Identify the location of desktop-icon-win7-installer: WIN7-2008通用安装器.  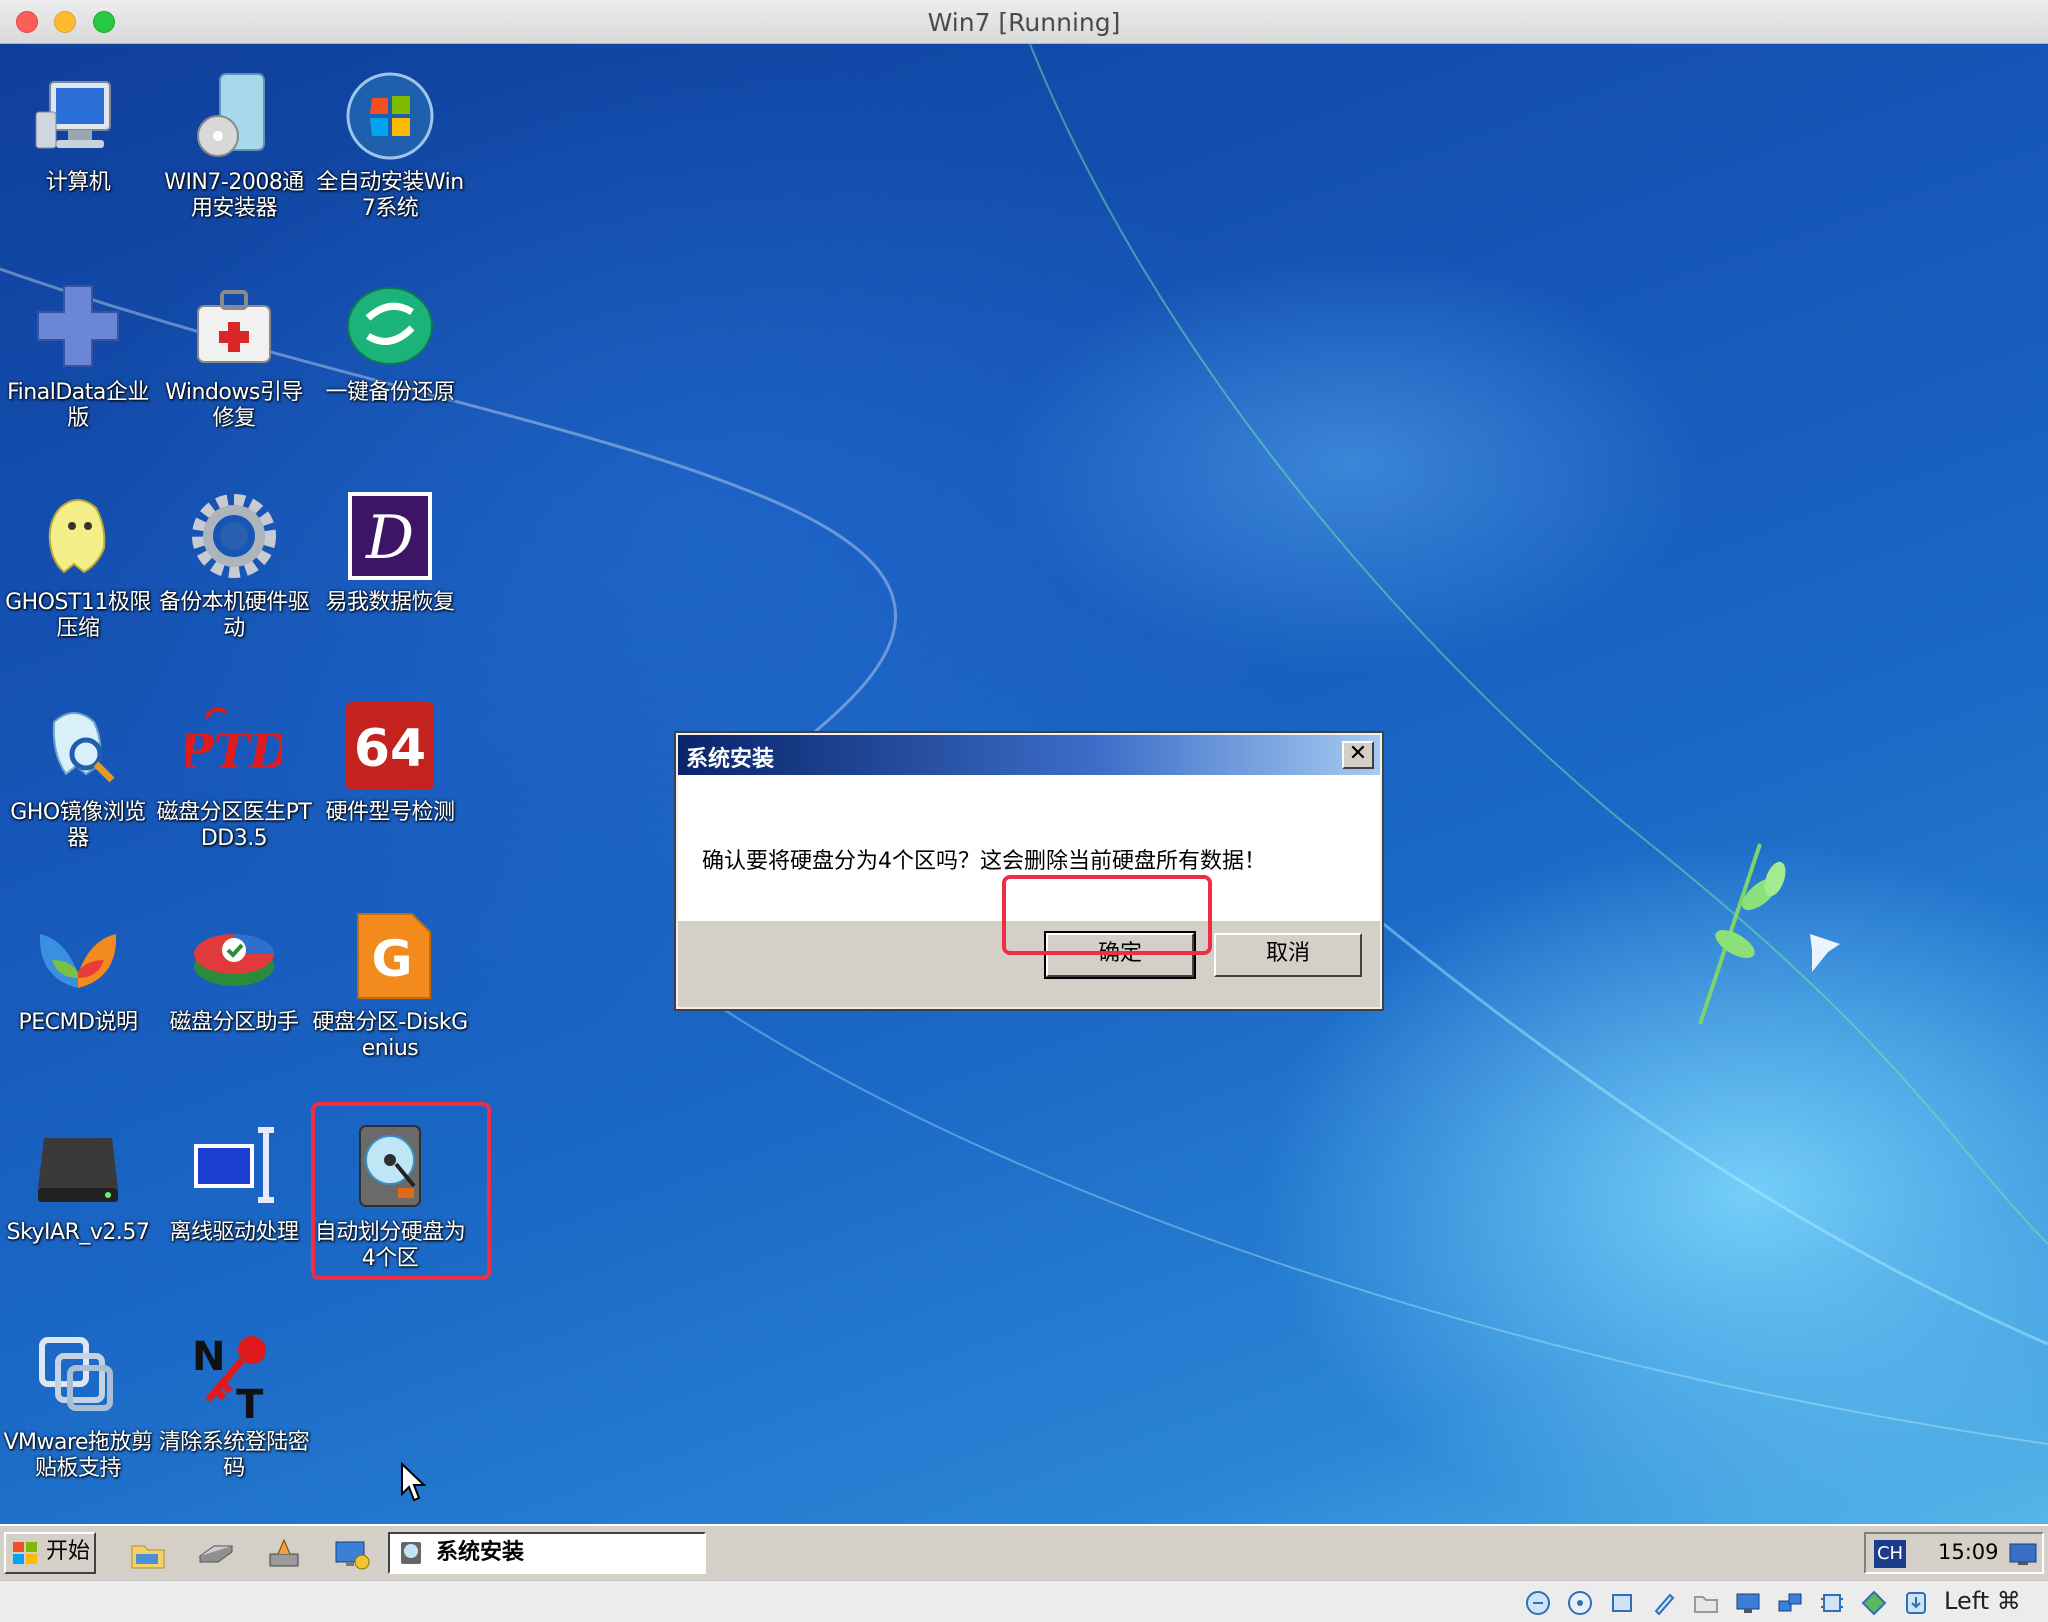
(234, 149).